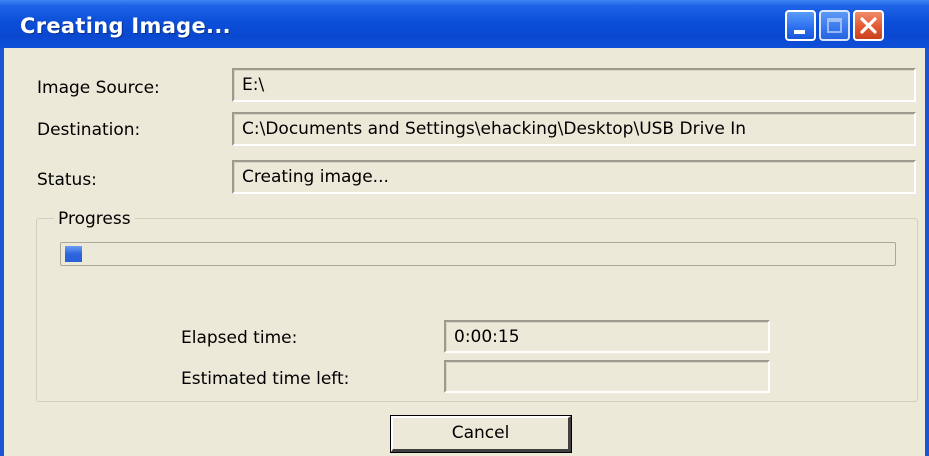 This screenshot has width=929, height=456. I want to click on image-source-field: E:\, so click(574, 85).